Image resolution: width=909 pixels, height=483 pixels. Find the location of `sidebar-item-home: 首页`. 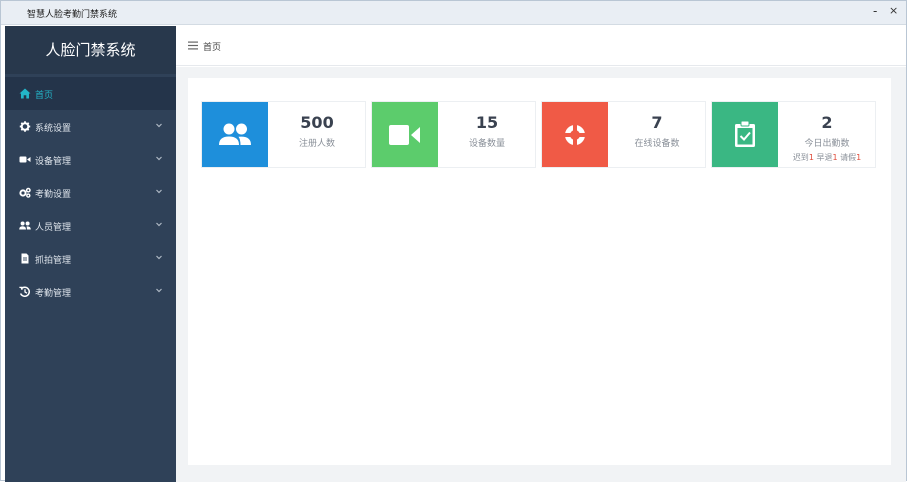

sidebar-item-home: 首页 is located at coordinates (90, 93).